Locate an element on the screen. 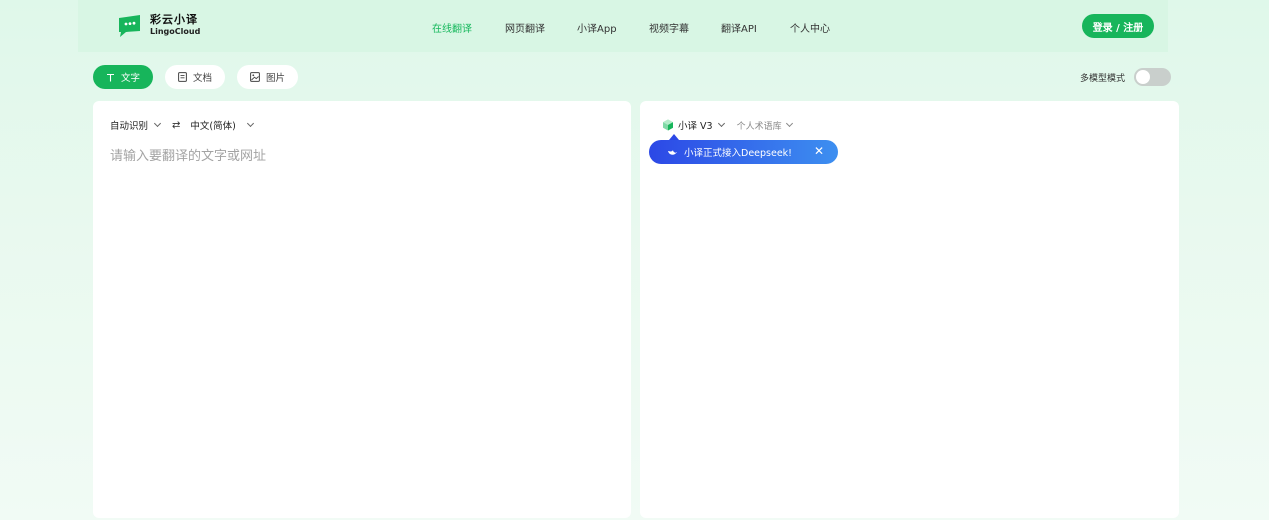  nav-web-translate: 网页翻译 is located at coordinates (525, 27).